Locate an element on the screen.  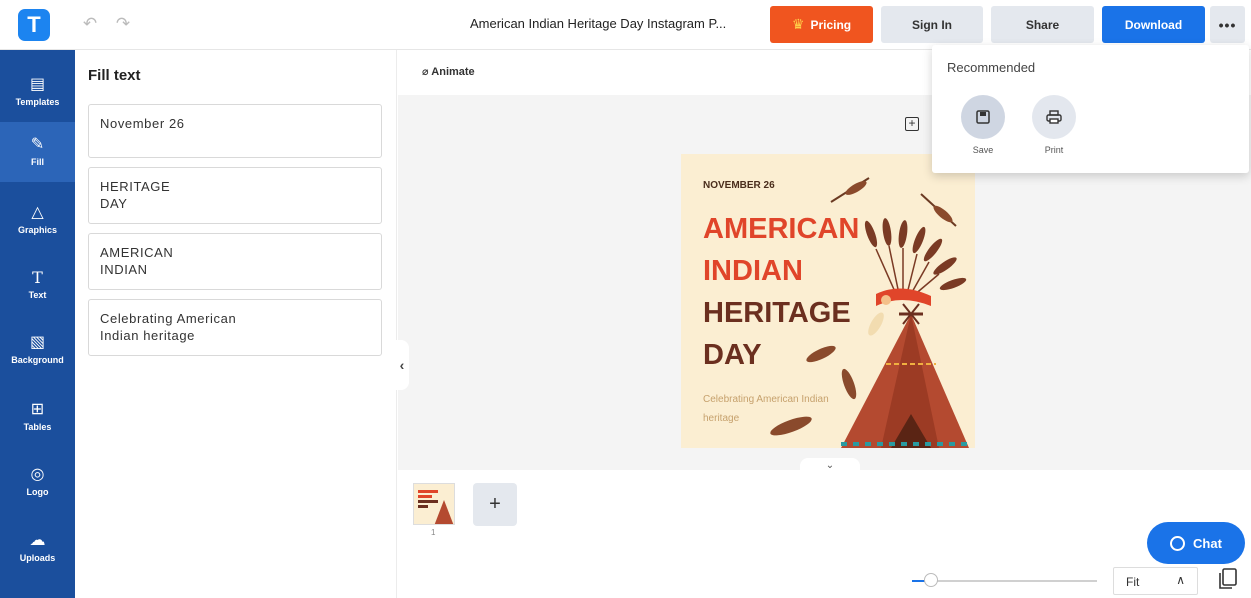
save-label: Save is located at coordinates (983, 150).